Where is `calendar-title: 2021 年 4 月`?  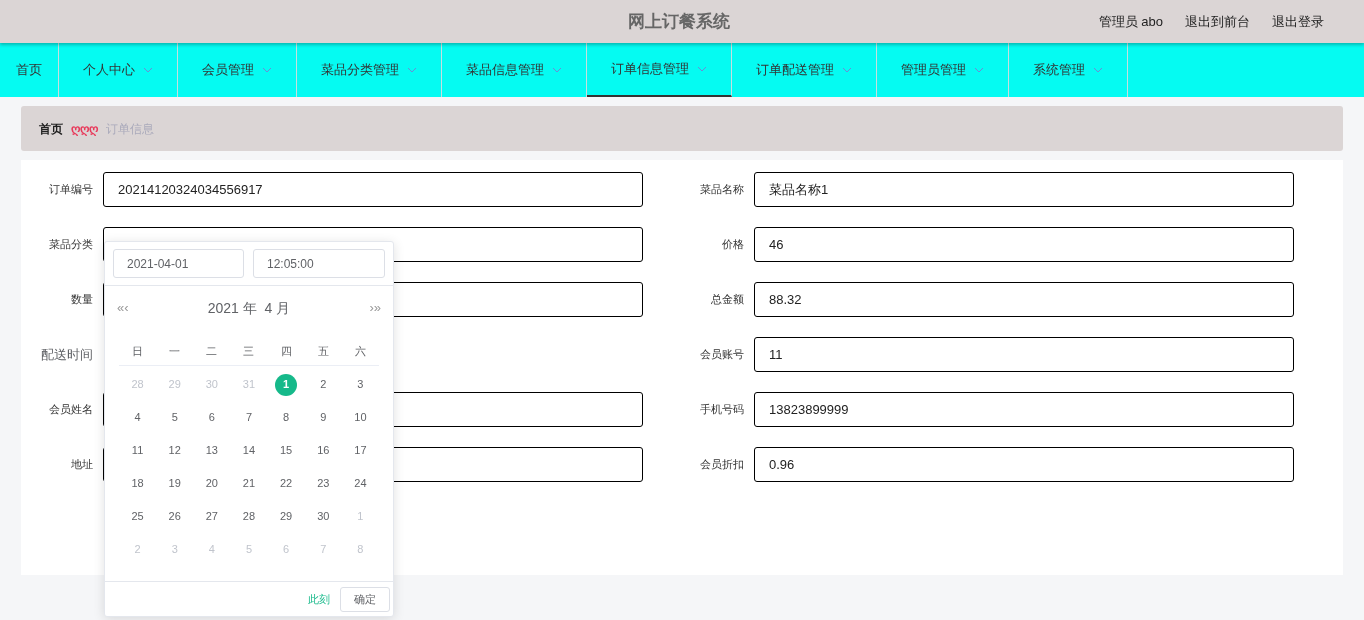 calendar-title: 2021 年 4 月 is located at coordinates (249, 308).